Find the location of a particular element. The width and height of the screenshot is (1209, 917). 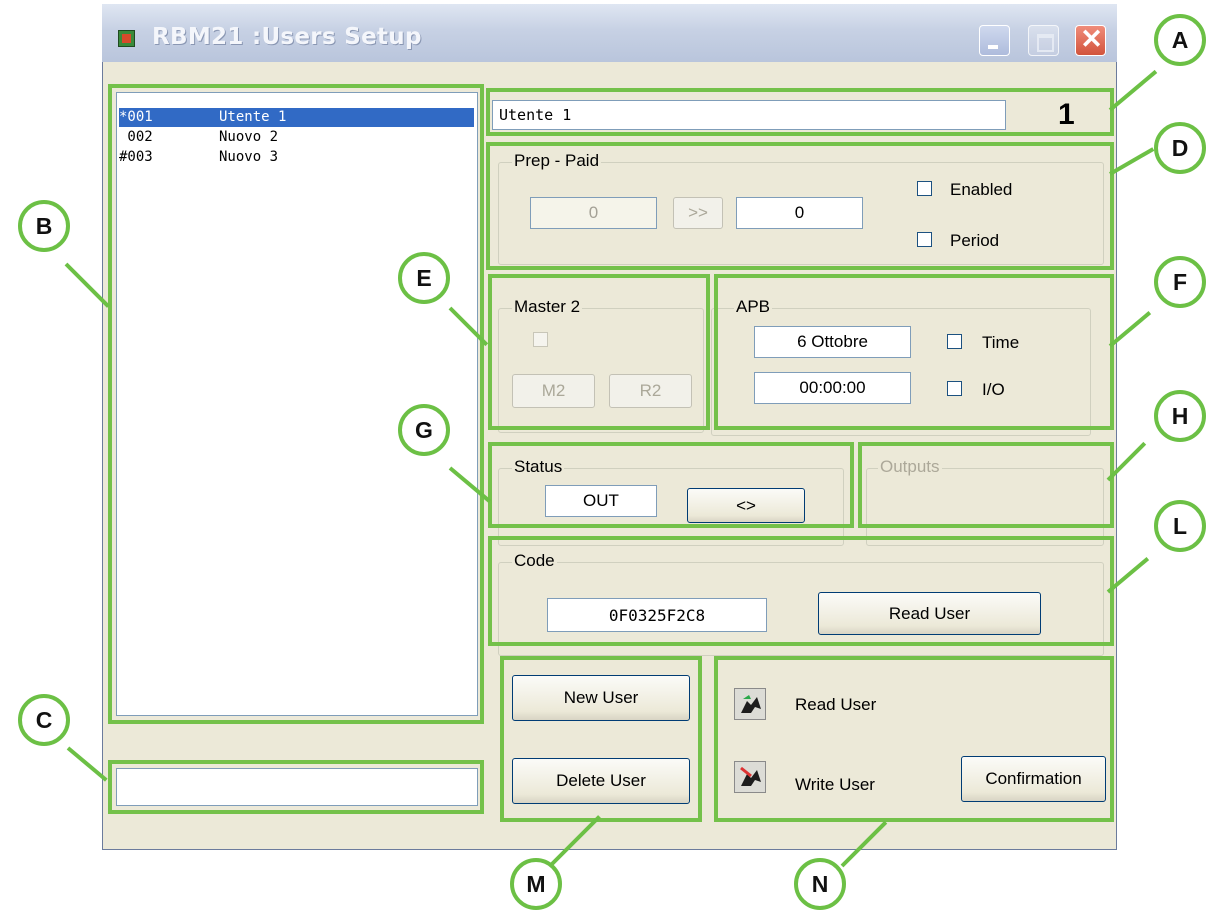

minimize-icon is located at coordinates (993, 47).